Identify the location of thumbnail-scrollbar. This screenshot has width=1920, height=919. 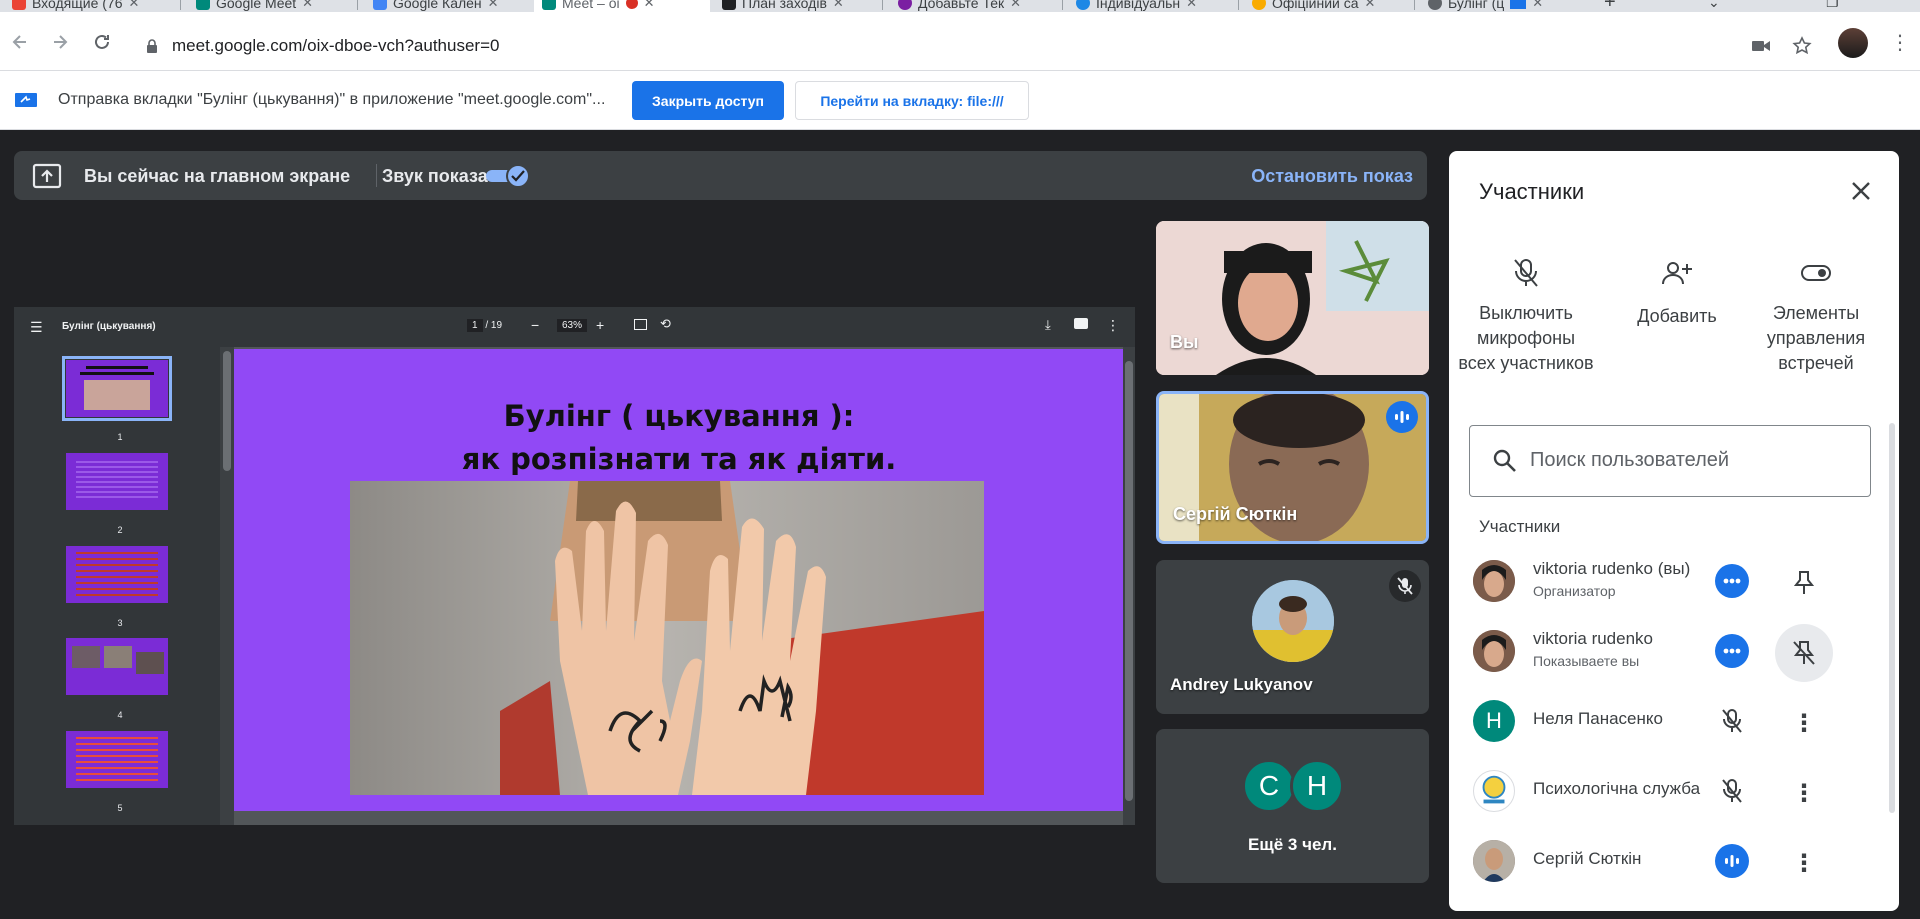
(227, 586).